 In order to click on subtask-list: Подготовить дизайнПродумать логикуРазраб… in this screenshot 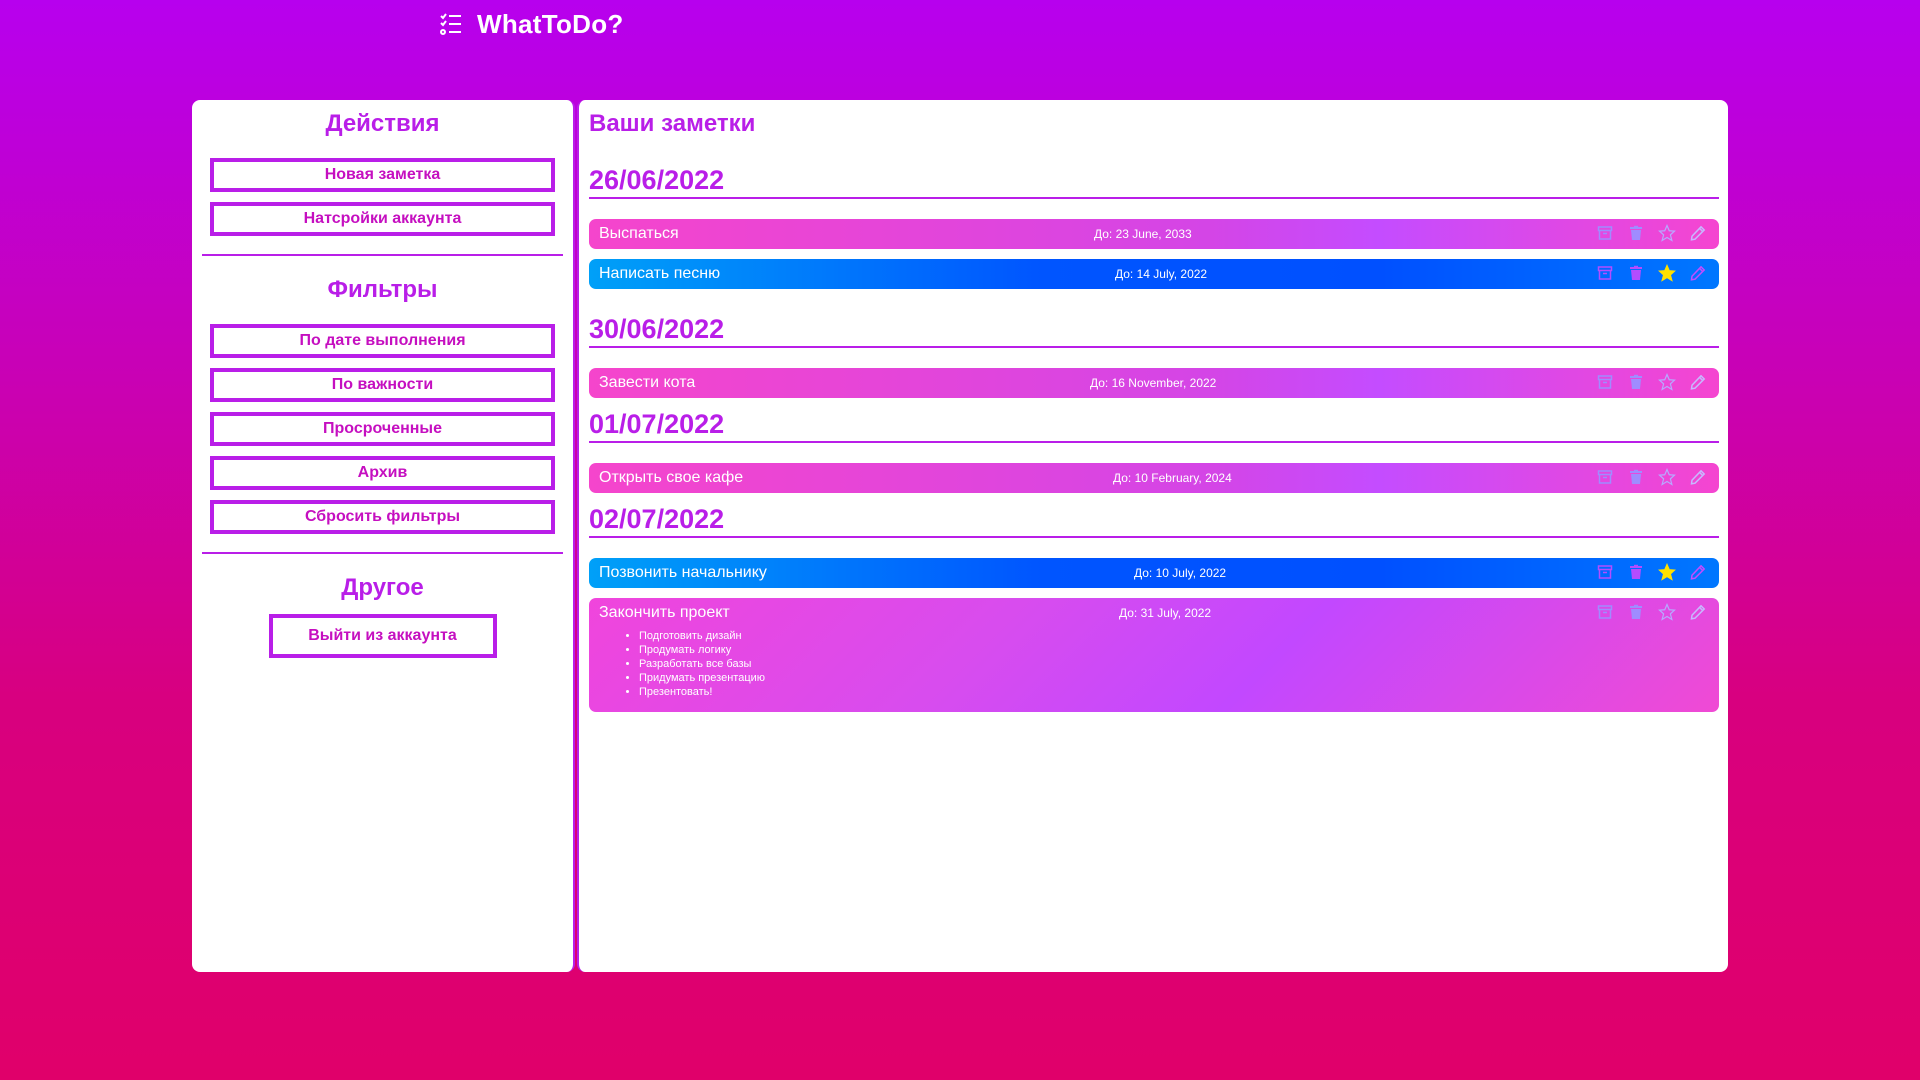, I will do `click(702, 664)`.